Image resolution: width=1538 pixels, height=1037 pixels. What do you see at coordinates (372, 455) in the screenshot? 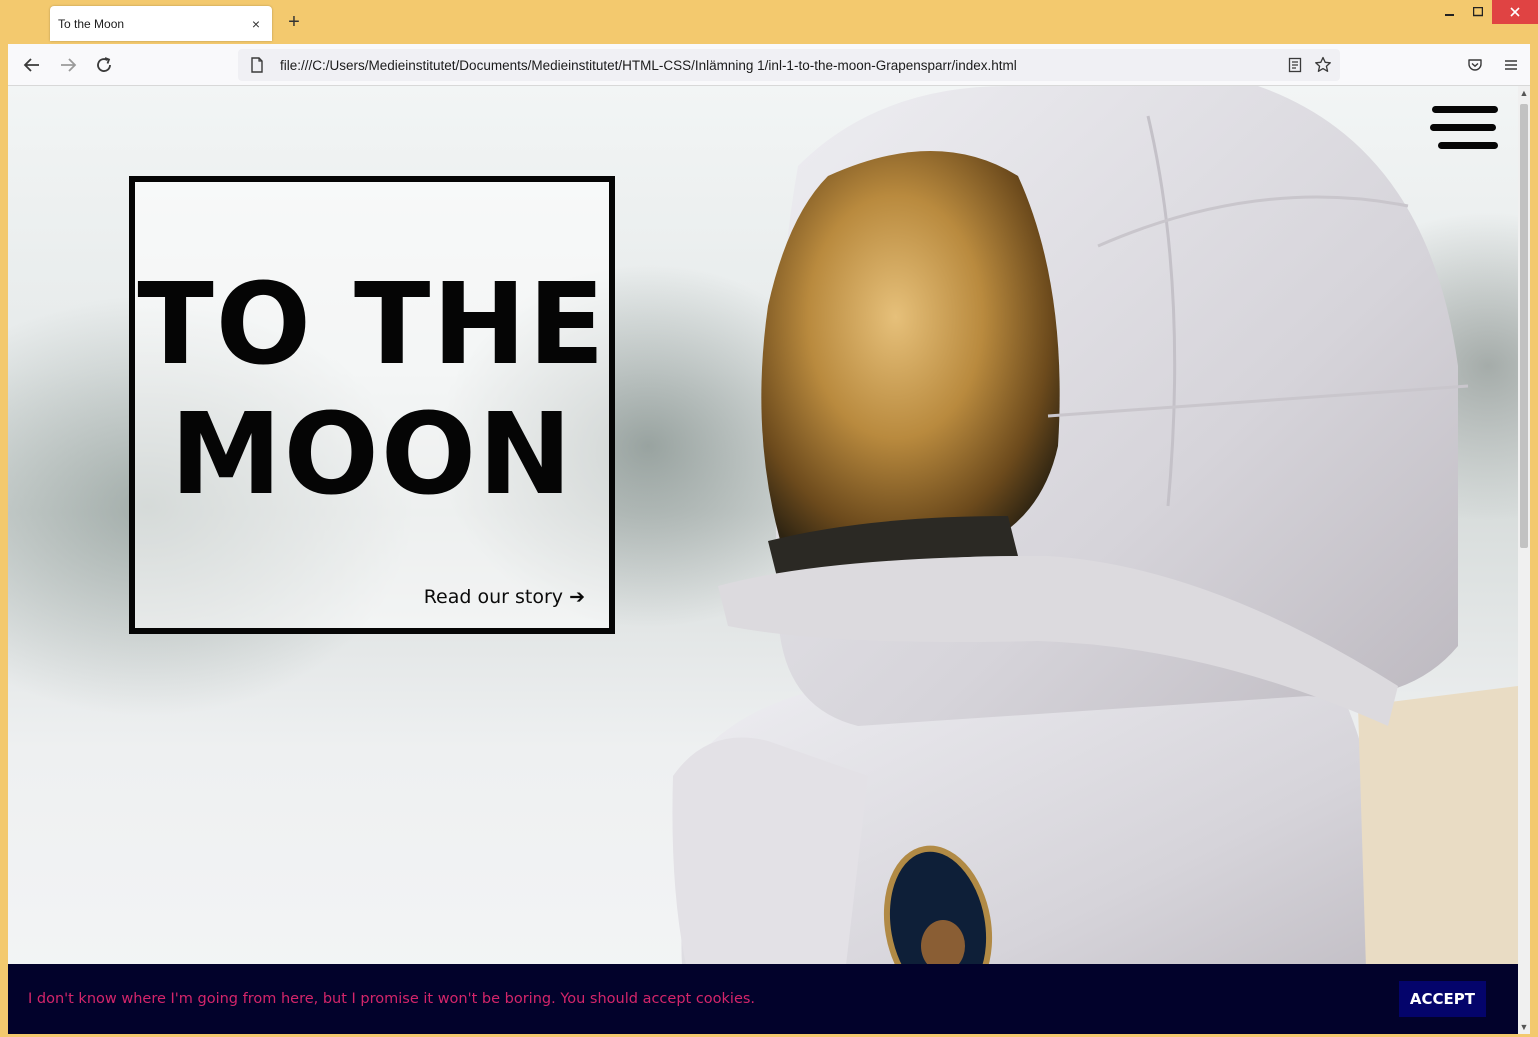
I see `hero-title-line-2: MOON` at bounding box center [372, 455].